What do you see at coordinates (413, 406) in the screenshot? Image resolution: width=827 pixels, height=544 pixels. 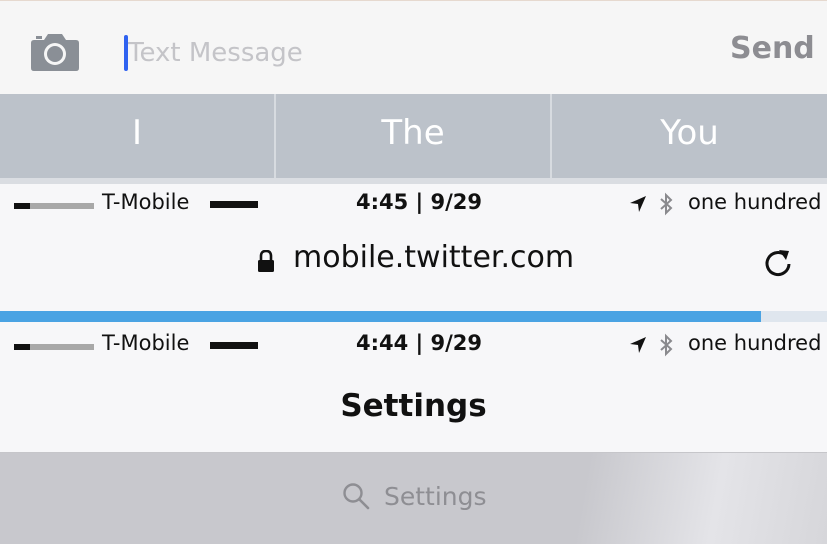 I see `page-title: Settings` at bounding box center [413, 406].